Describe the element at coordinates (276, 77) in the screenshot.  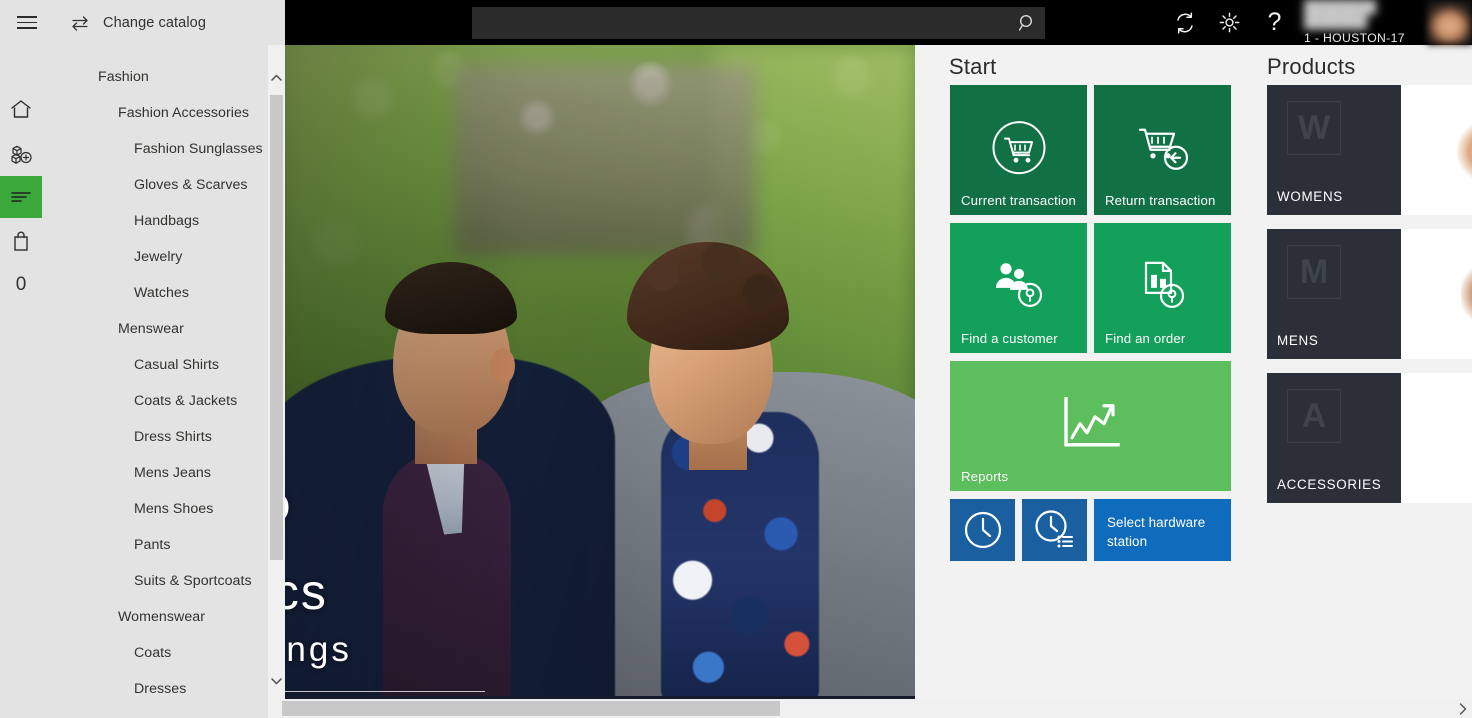
I see `chevron-up-icon` at that location.